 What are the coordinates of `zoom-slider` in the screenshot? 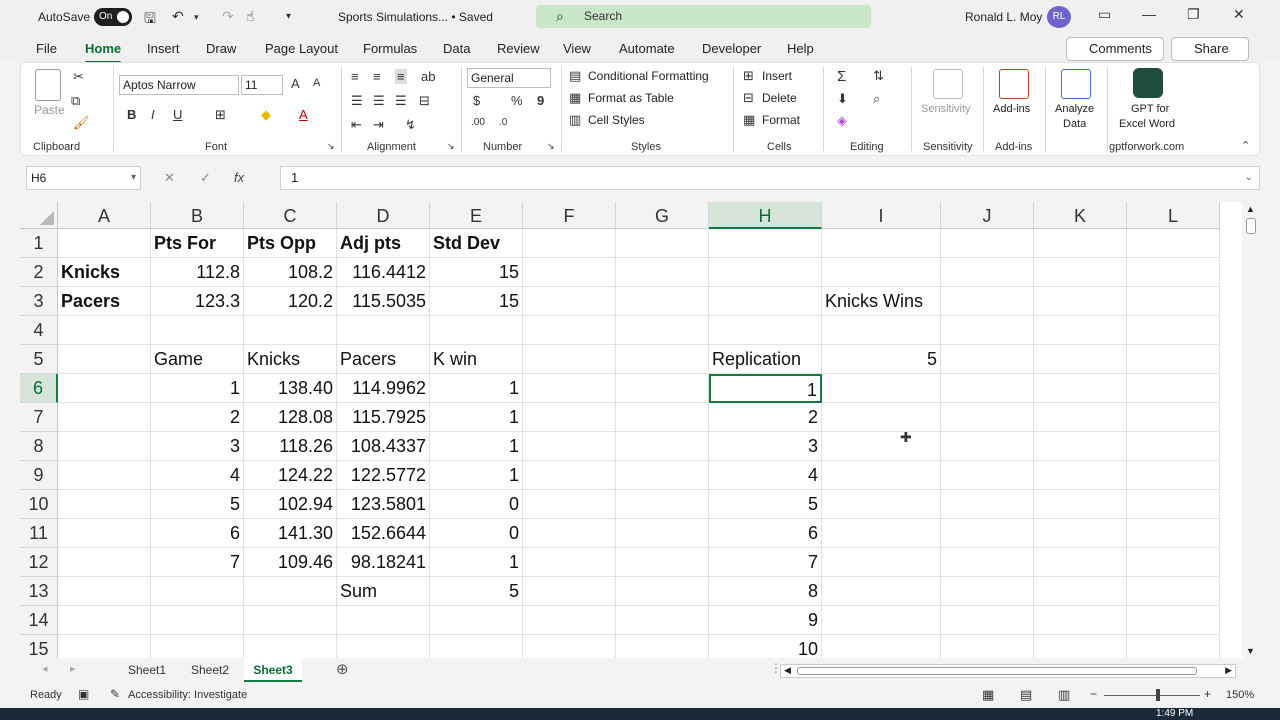 It's located at (1152, 695).